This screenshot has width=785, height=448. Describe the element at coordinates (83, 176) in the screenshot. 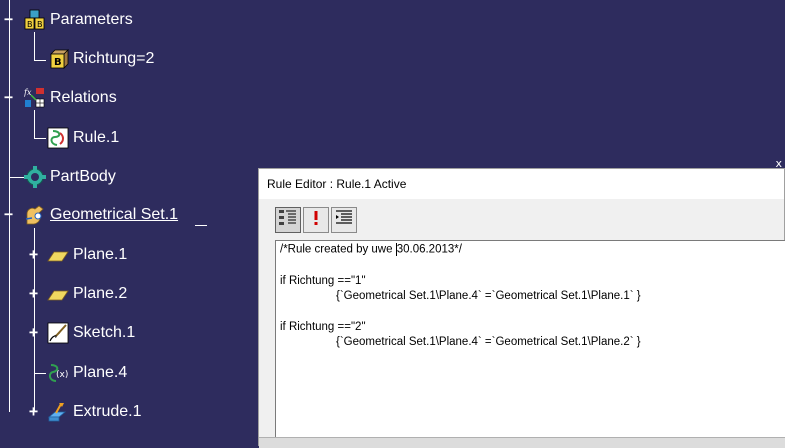

I see `tree-node-label: PartBody` at that location.